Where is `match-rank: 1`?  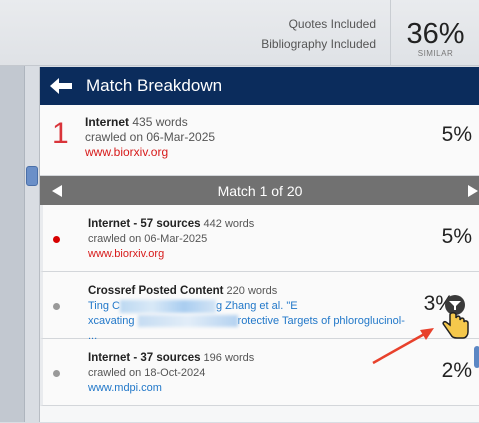
match-rank: 1 is located at coordinates (60, 133).